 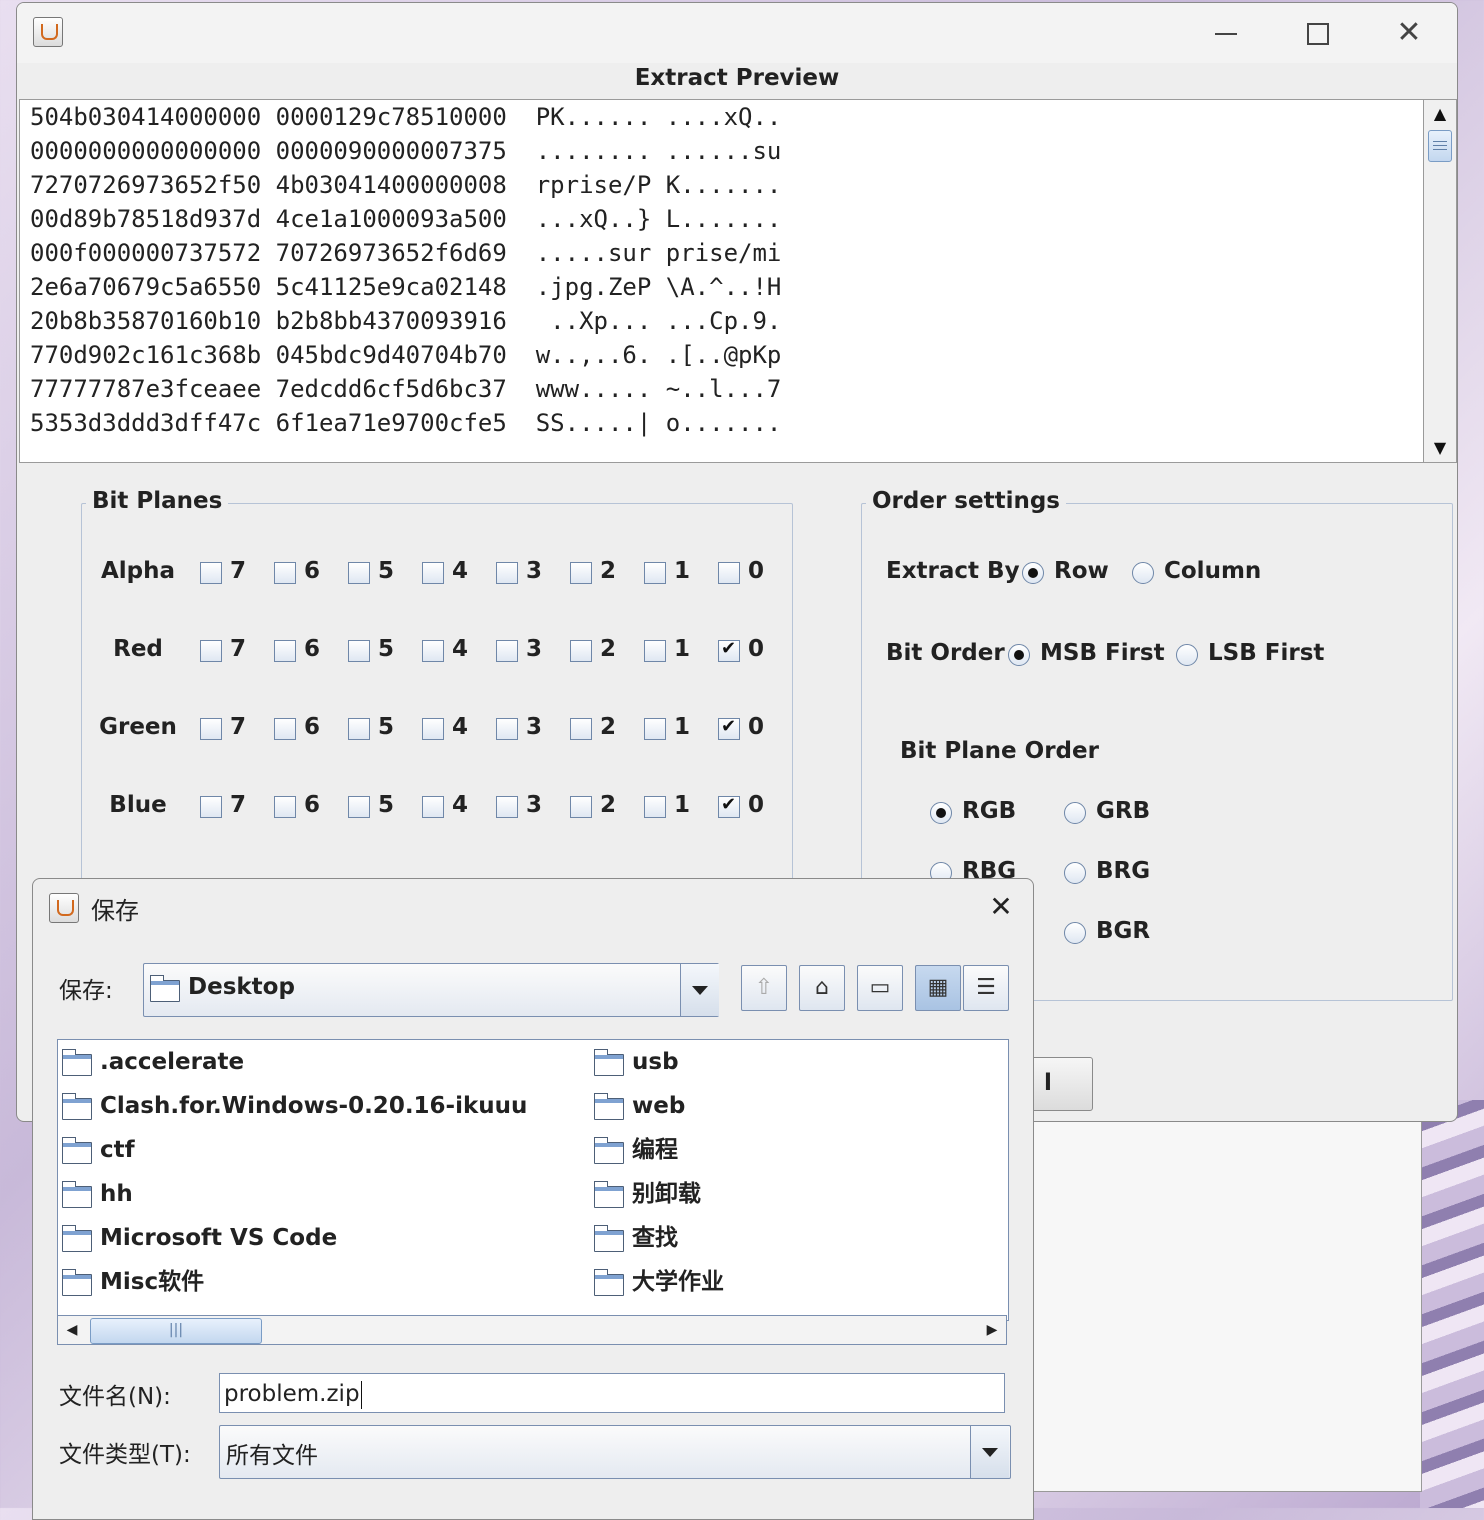 I want to click on home-button: ⌂, so click(x=822, y=988).